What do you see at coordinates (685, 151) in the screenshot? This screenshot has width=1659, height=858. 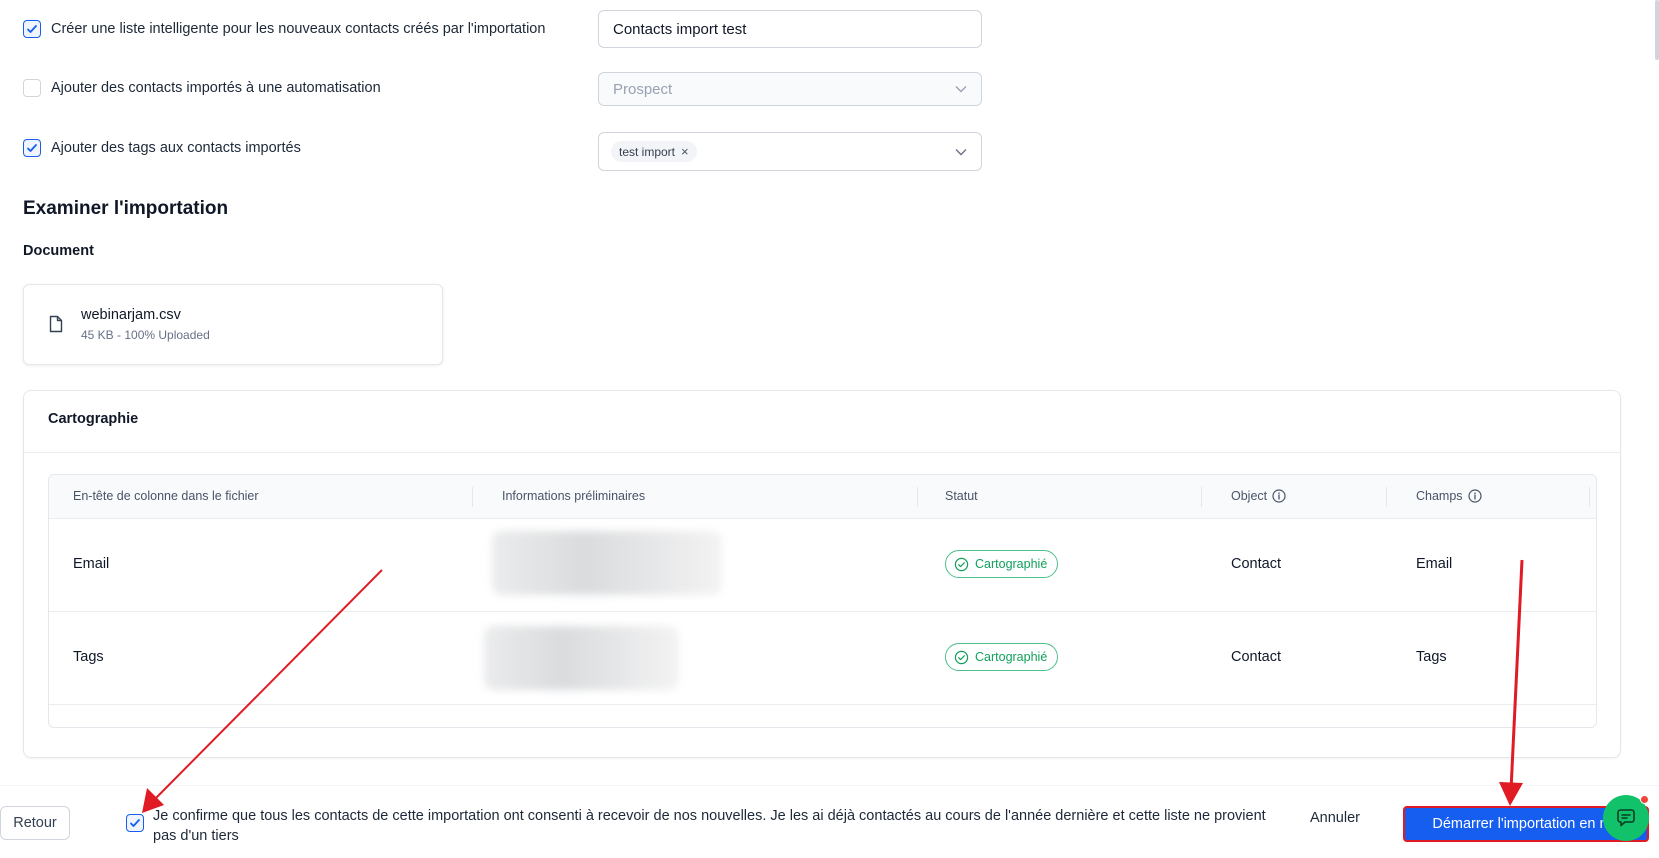 I see `close-icon: ×` at bounding box center [685, 151].